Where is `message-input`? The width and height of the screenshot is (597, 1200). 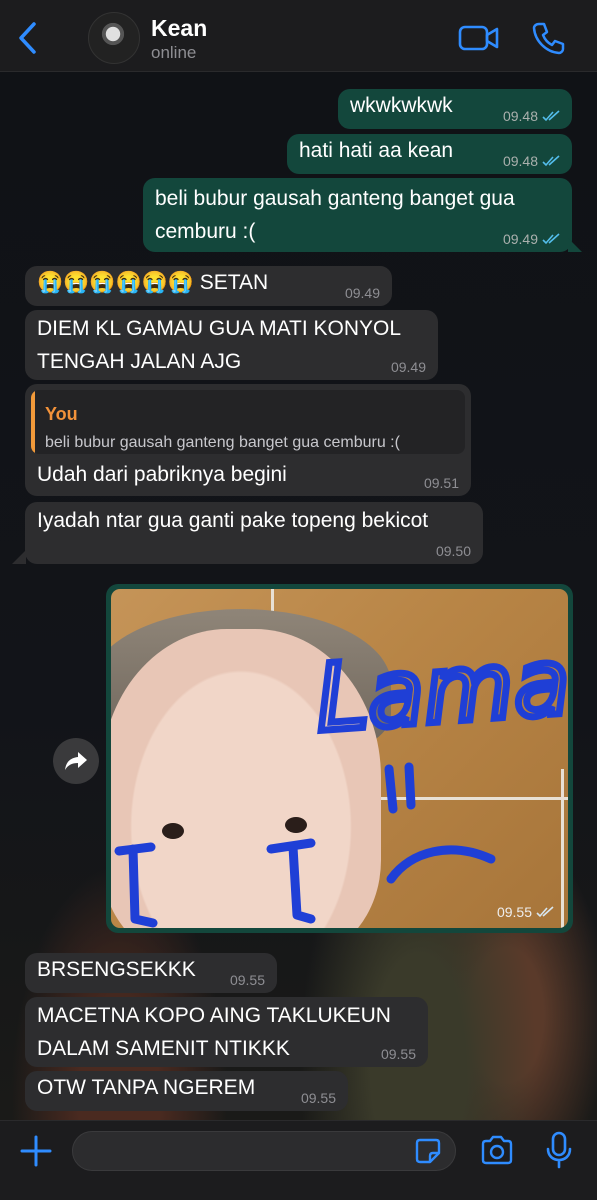 message-input is located at coordinates (264, 1151).